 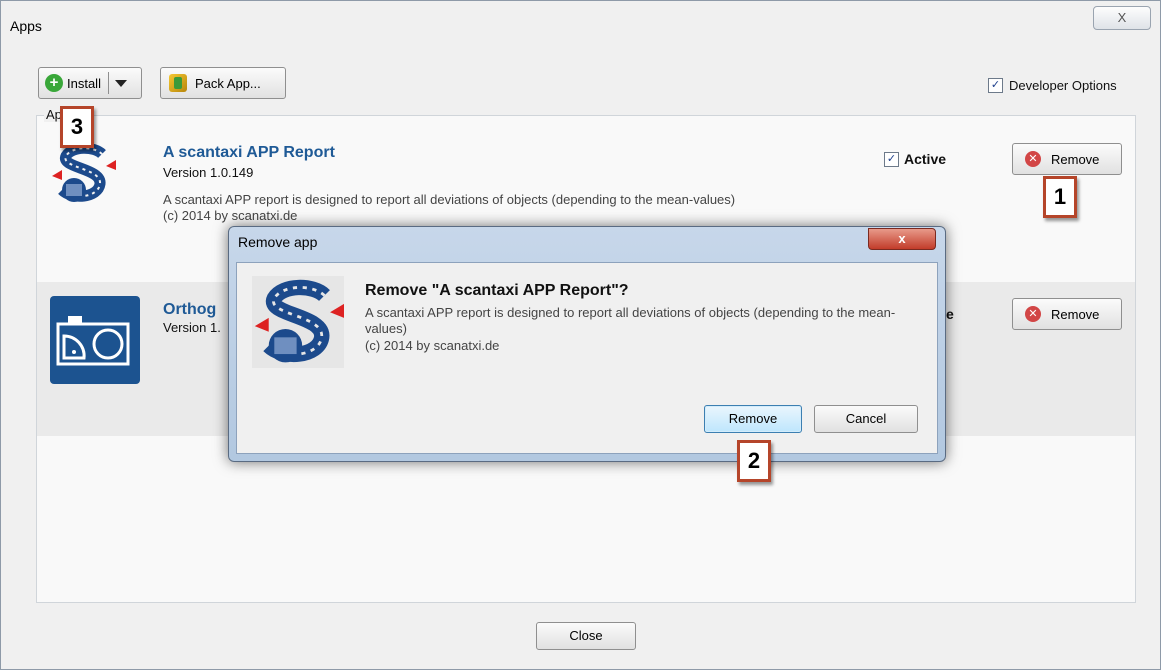 What do you see at coordinates (497, 290) in the screenshot?
I see `dialog-heading: Remove "A scantaxi APP Report"?` at bounding box center [497, 290].